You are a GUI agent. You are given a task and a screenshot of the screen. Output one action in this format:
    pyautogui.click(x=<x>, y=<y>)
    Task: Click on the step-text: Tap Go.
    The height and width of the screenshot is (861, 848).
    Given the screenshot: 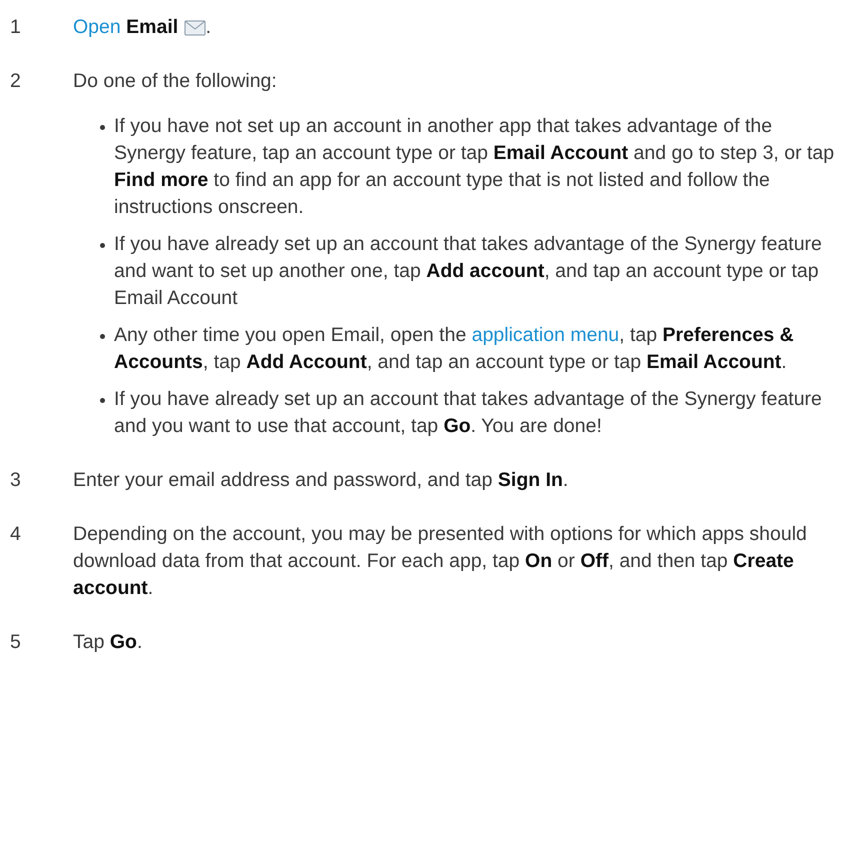 What is the action you would take?
    pyautogui.click(x=108, y=642)
    